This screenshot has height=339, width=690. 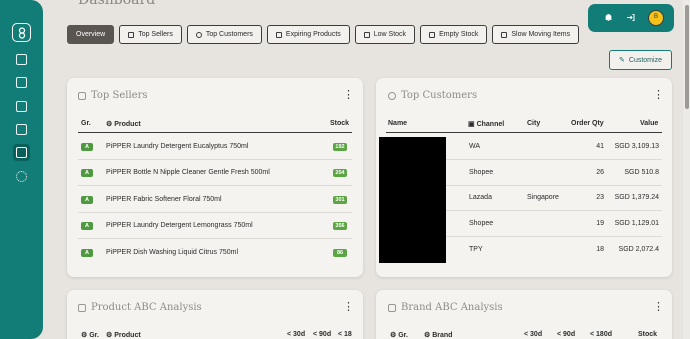 I want to click on top-sellers-menu-icon: ⋮, so click(x=348, y=95).